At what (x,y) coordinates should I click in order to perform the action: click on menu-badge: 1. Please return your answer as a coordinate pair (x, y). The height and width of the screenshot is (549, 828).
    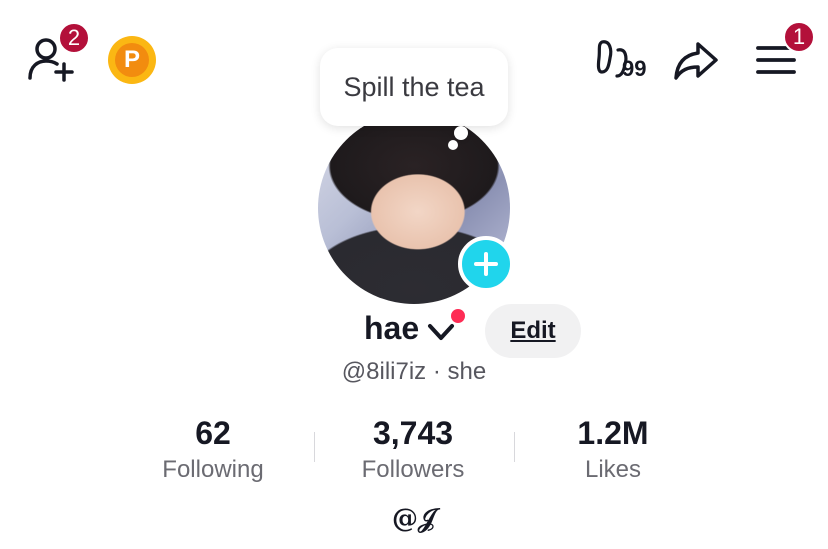
    Looking at the image, I should click on (799, 37).